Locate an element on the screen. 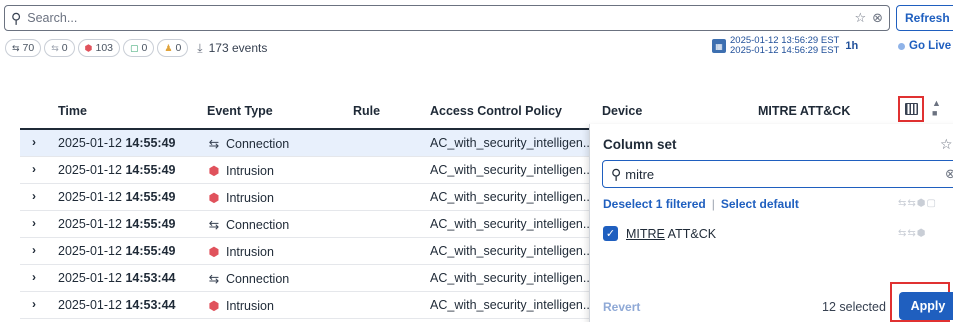  go-live-button: Go Live is located at coordinates (924, 46).